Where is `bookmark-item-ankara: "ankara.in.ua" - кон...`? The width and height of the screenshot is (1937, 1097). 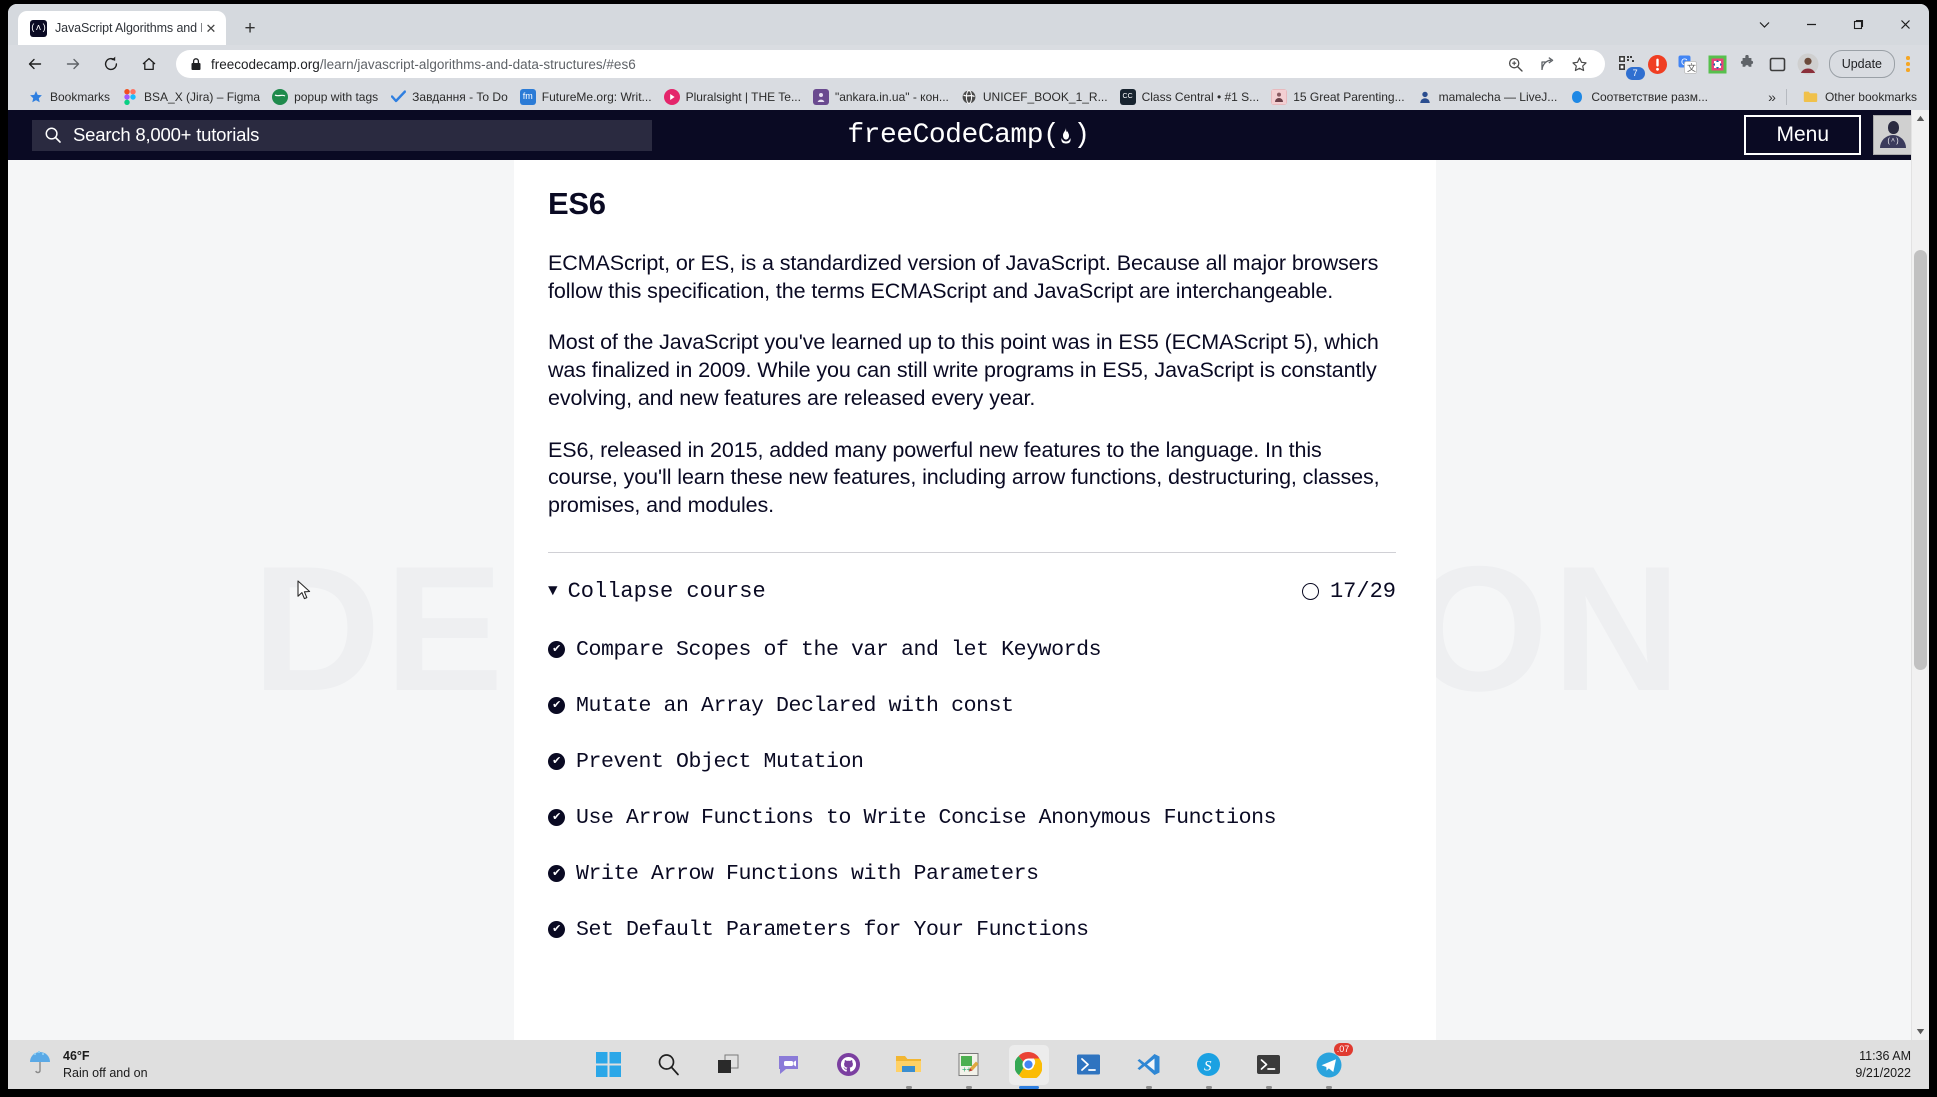
bookmark-item-ankara: "ankara.in.ua" - кон... is located at coordinates (881, 97).